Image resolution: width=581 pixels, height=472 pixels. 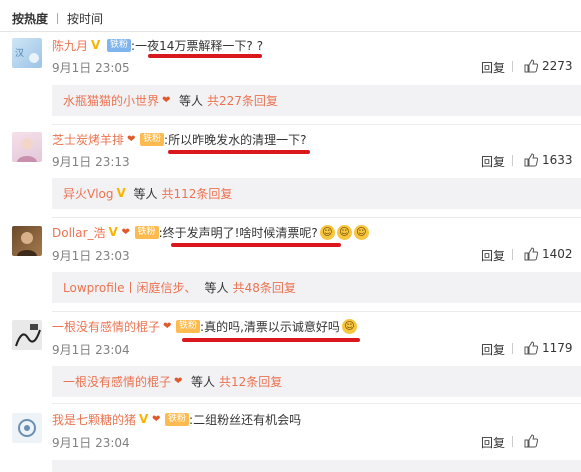 What do you see at coordinates (130, 287) in the screenshot?
I see `sub-reply-user: Lowprofile丨闲庭信步、` at bounding box center [130, 287].